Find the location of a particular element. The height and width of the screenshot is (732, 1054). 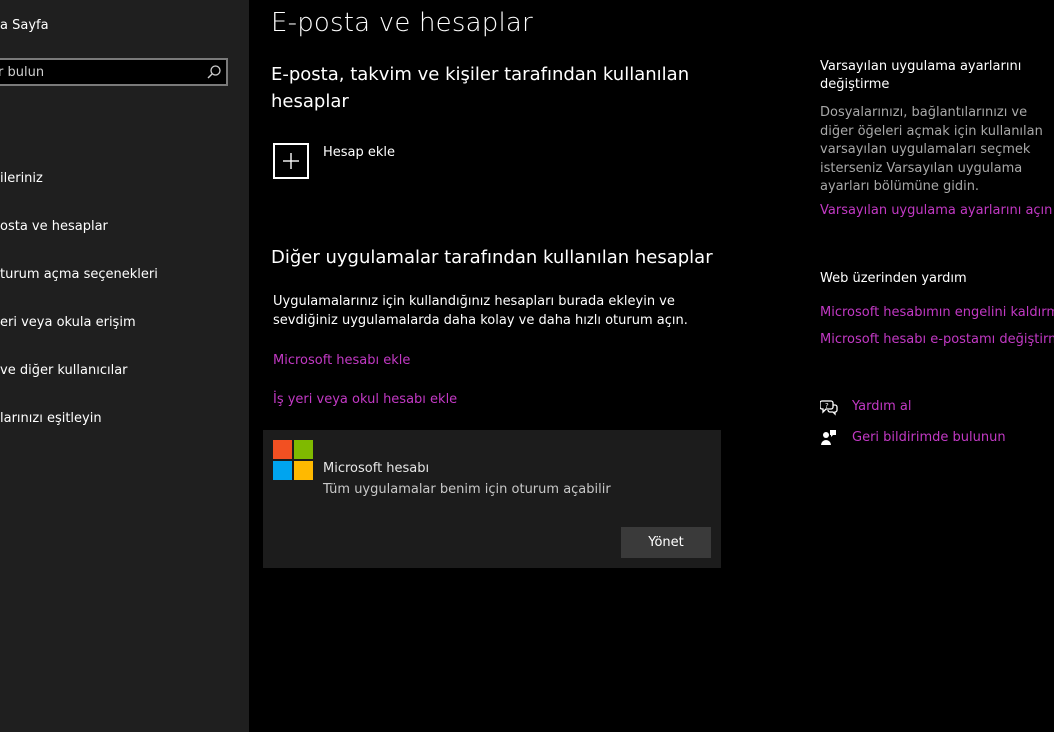

manage-button: Yönet is located at coordinates (666, 542).